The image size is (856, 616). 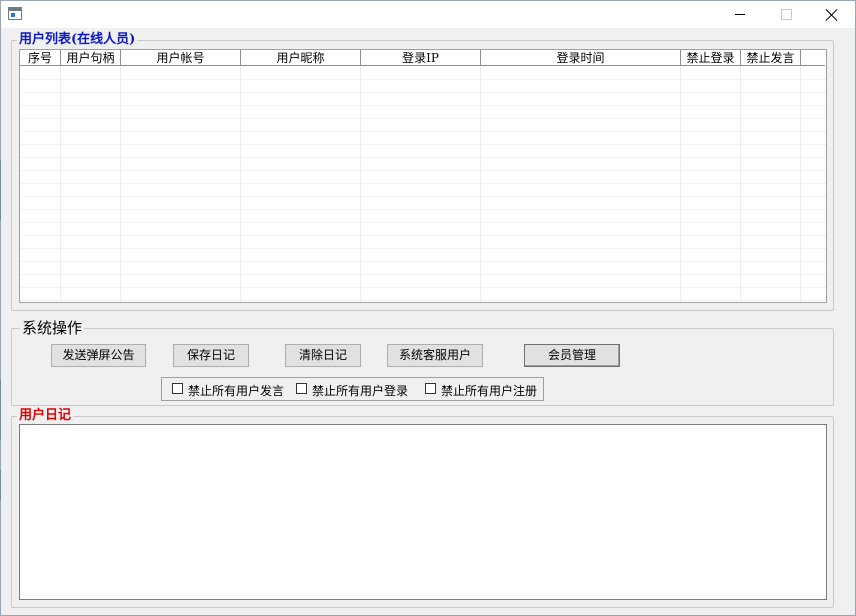 I want to click on member-management-button: 会员管理, so click(x=572, y=355).